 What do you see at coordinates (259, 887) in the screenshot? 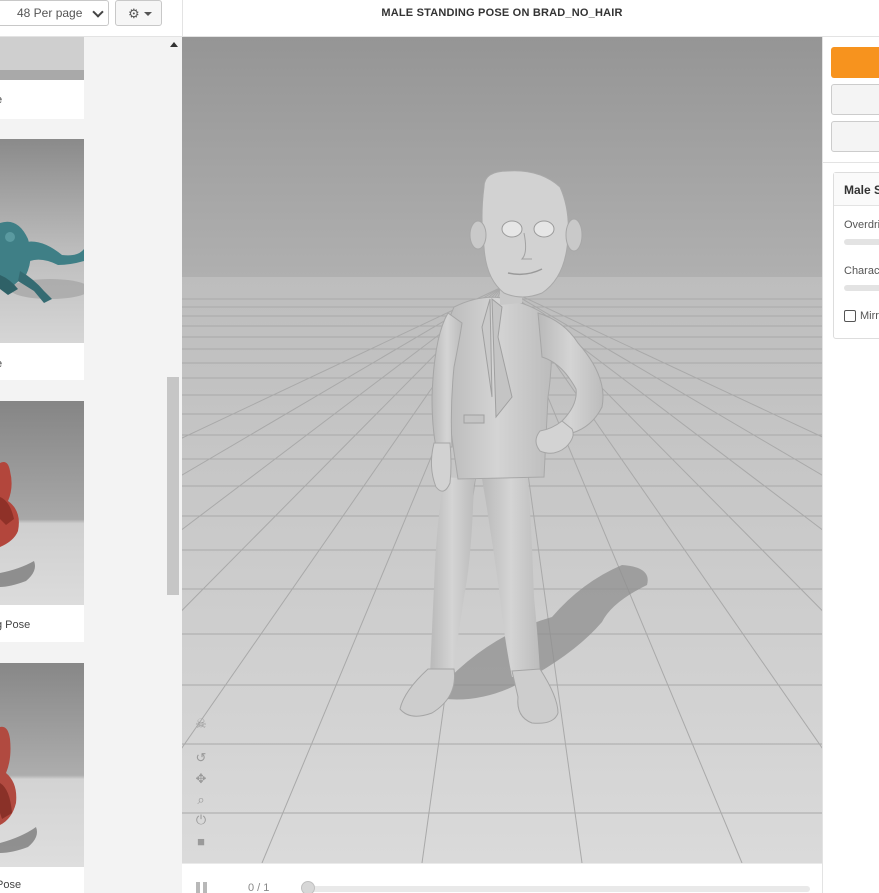
I see `frame-counter: 0 / 1` at bounding box center [259, 887].